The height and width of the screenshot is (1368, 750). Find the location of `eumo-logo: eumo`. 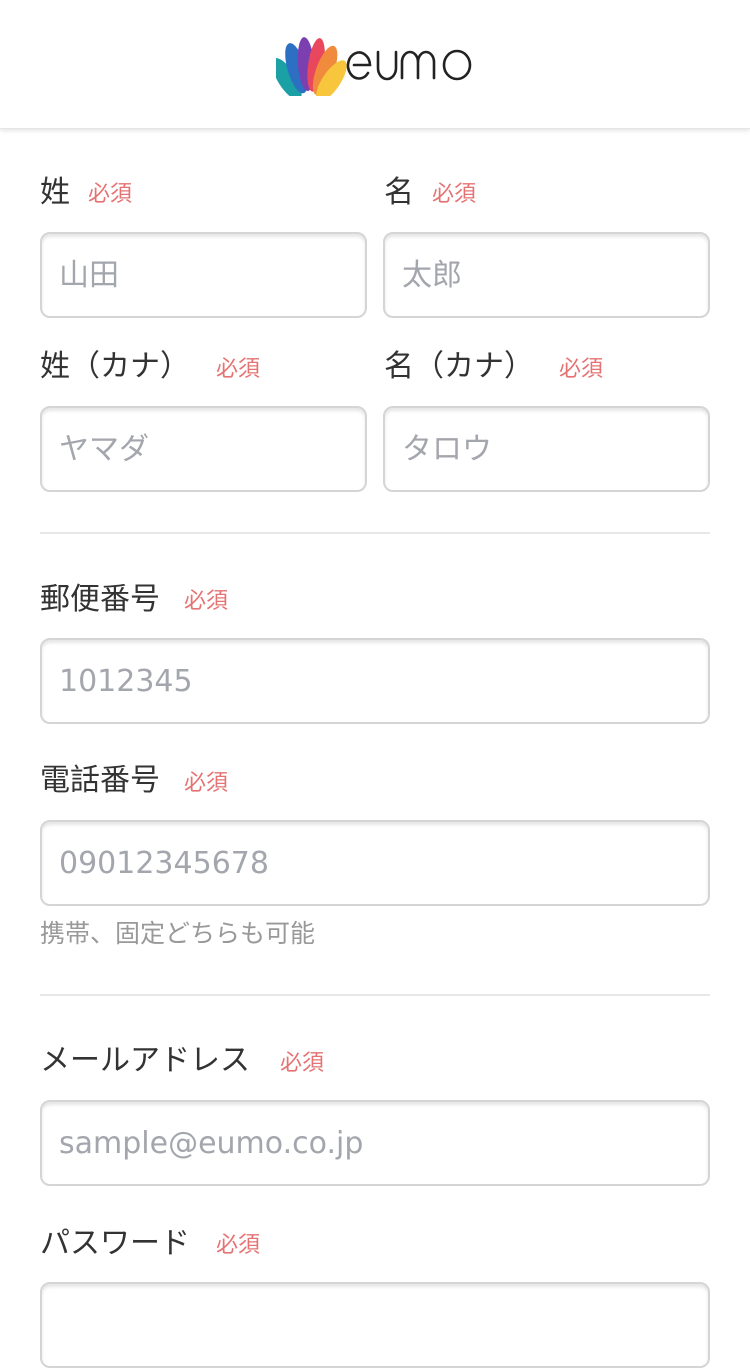

eumo-logo: eumo is located at coordinates (376, 64).